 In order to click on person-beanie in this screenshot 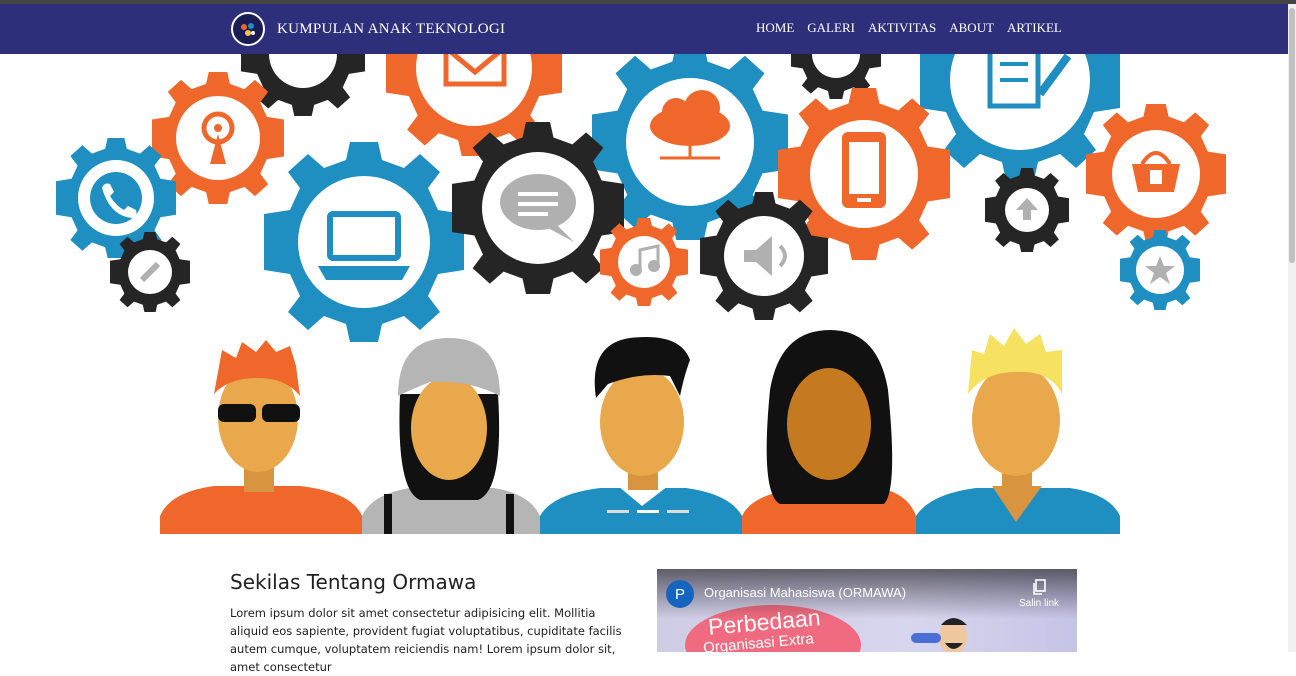, I will do `click(451, 436)`.